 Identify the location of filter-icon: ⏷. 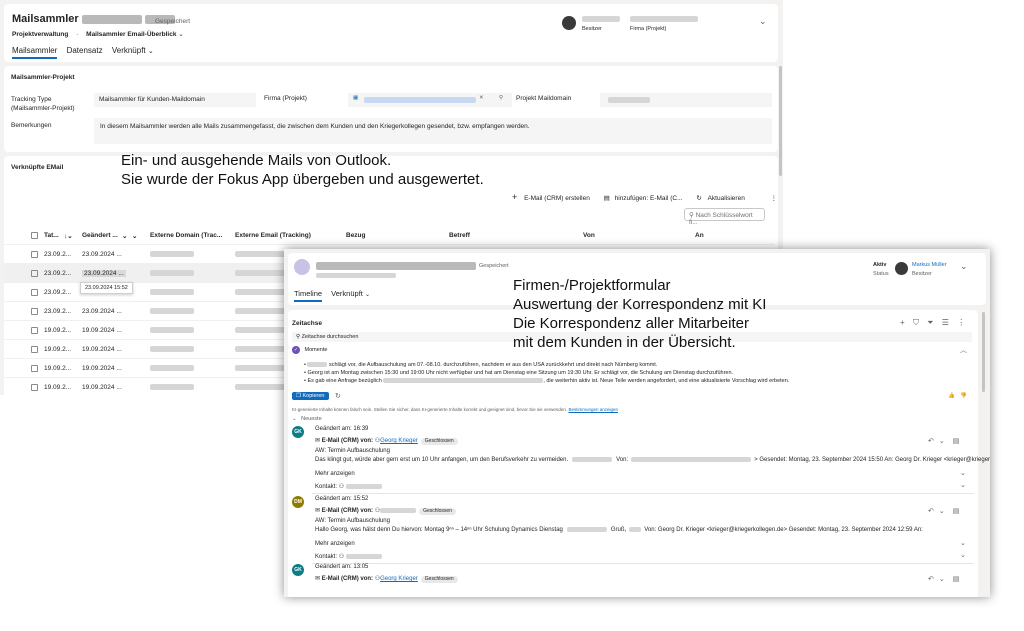
(930, 322).